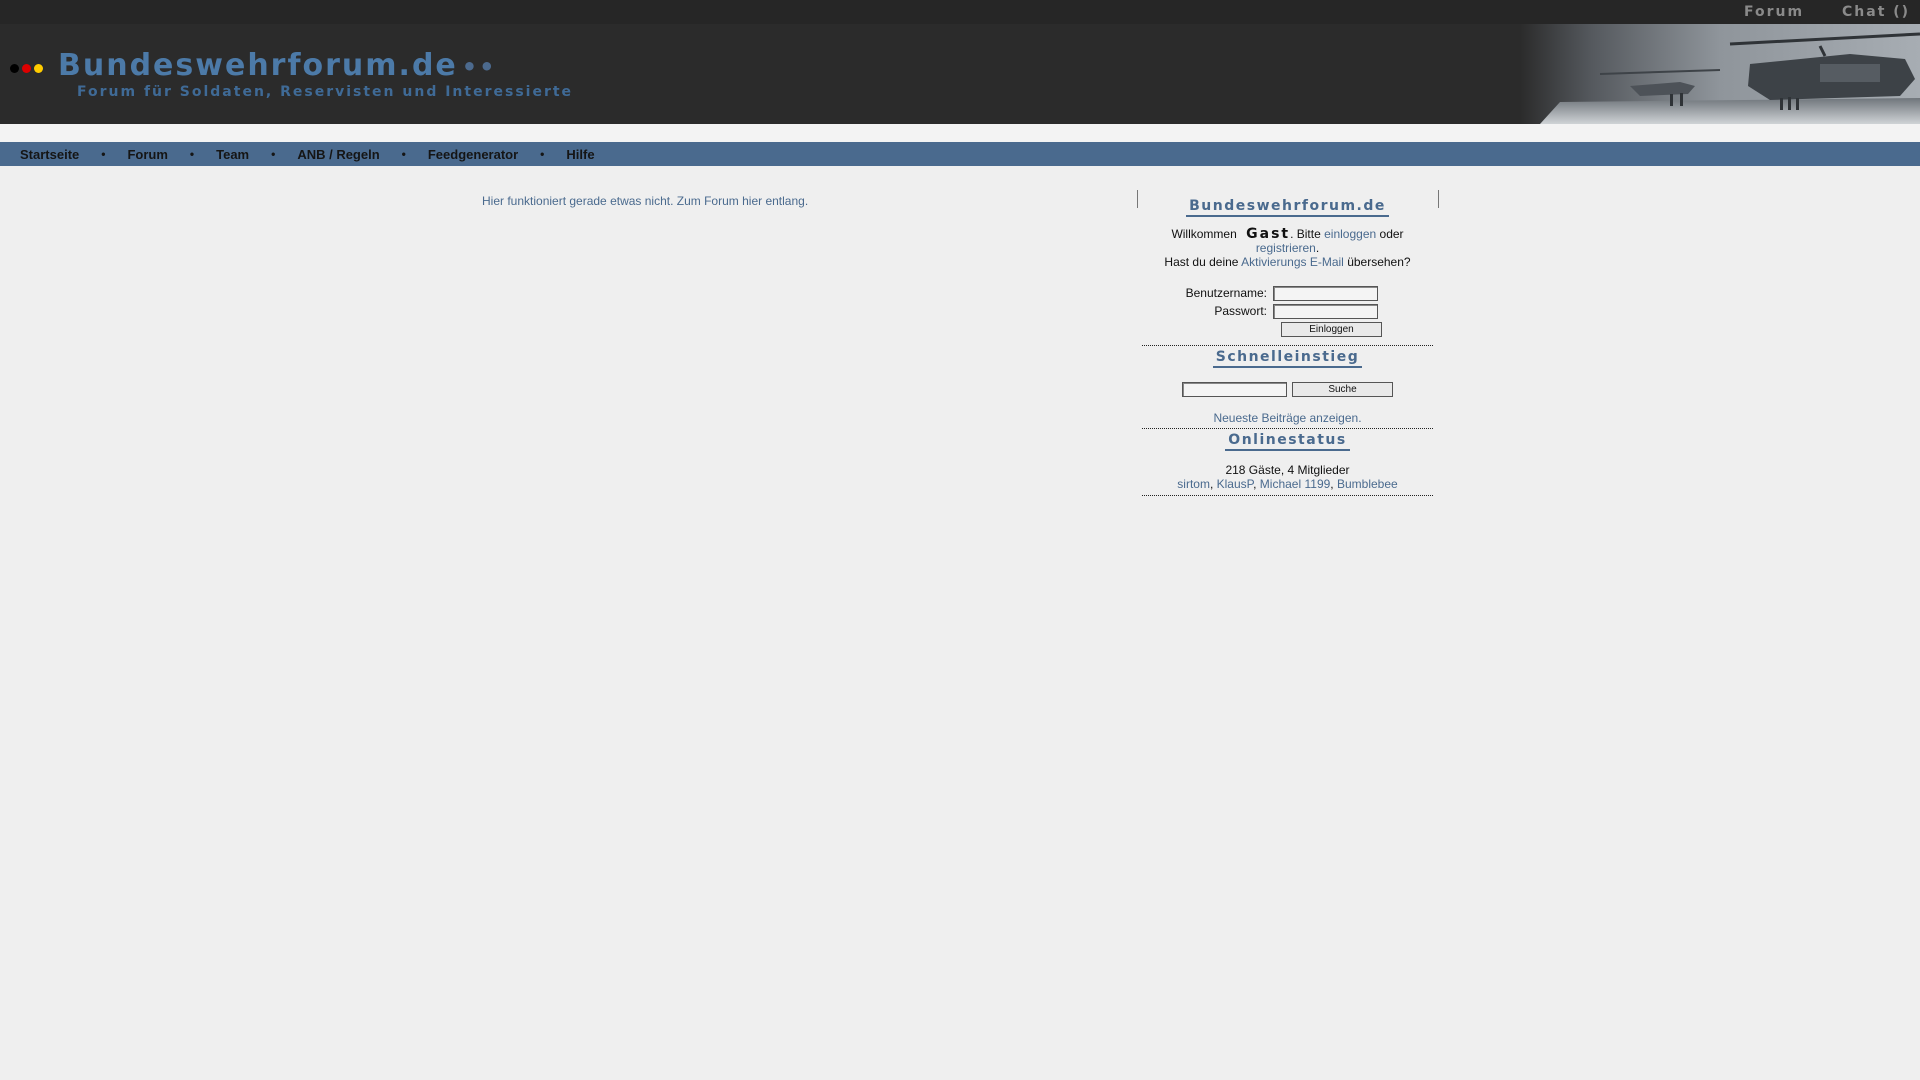  What do you see at coordinates (960, 133) in the screenshot?
I see `header-gap` at bounding box center [960, 133].